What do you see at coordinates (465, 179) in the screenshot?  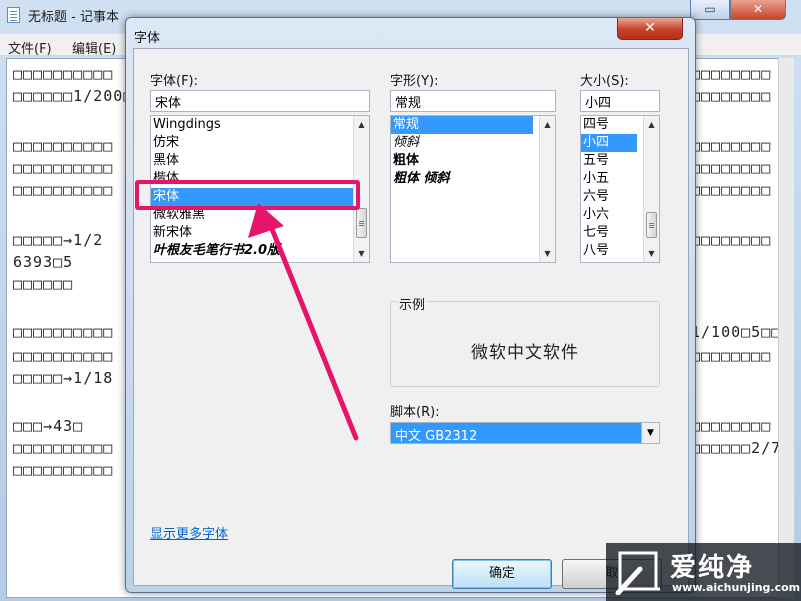 I see `style-list-item: 粗体 倾斜` at bounding box center [465, 179].